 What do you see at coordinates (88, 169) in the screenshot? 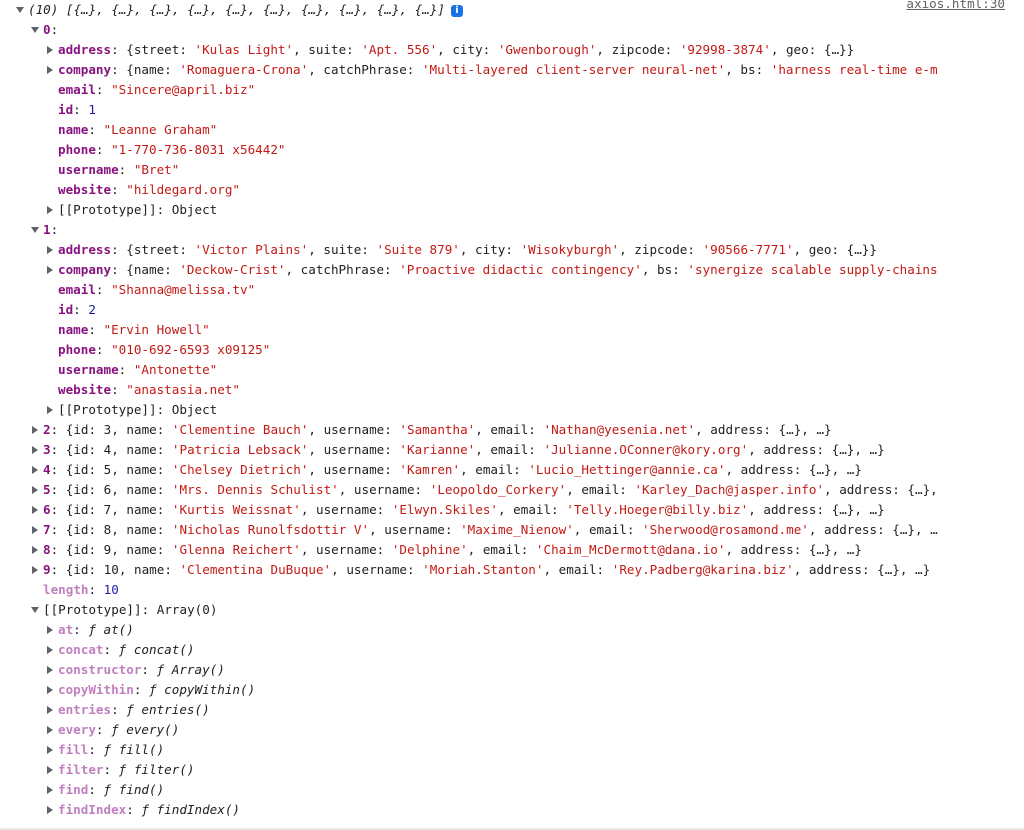
I see `property-key: username` at bounding box center [88, 169].